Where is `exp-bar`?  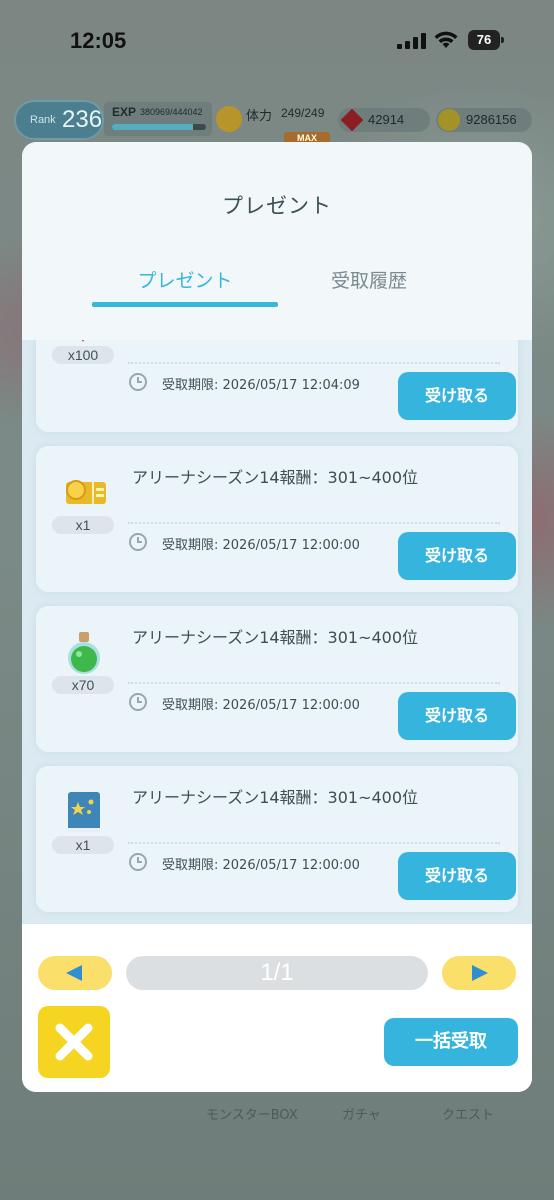
exp-bar is located at coordinates (159, 127).